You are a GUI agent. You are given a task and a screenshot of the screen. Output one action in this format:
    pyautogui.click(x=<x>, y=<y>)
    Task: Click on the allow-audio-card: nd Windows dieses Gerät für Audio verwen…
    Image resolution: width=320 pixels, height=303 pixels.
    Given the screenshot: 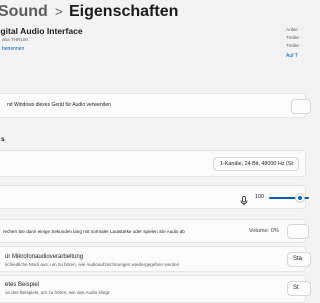 What is the action you would take?
    pyautogui.click(x=155, y=105)
    